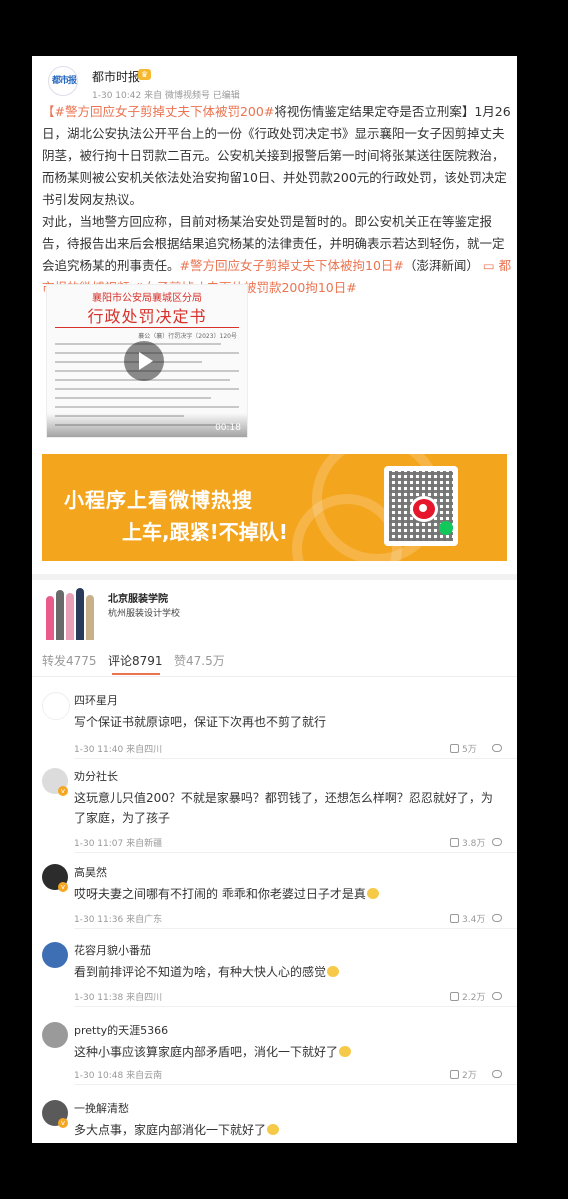  What do you see at coordinates (170, 1130) in the screenshot?
I see `comment-text-content: 多大点事，家庭内部消化一下就好了` at bounding box center [170, 1130].